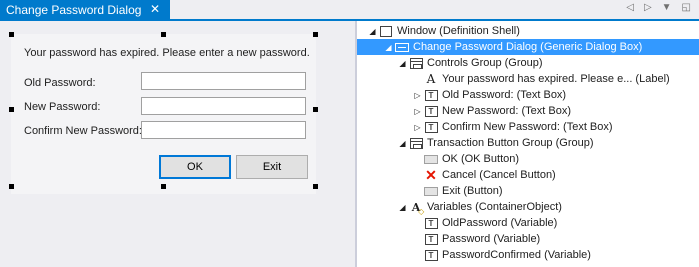  Describe the element at coordinates (83, 131) in the screenshot. I see `confirm-password-label: Confirm New Password:` at that location.